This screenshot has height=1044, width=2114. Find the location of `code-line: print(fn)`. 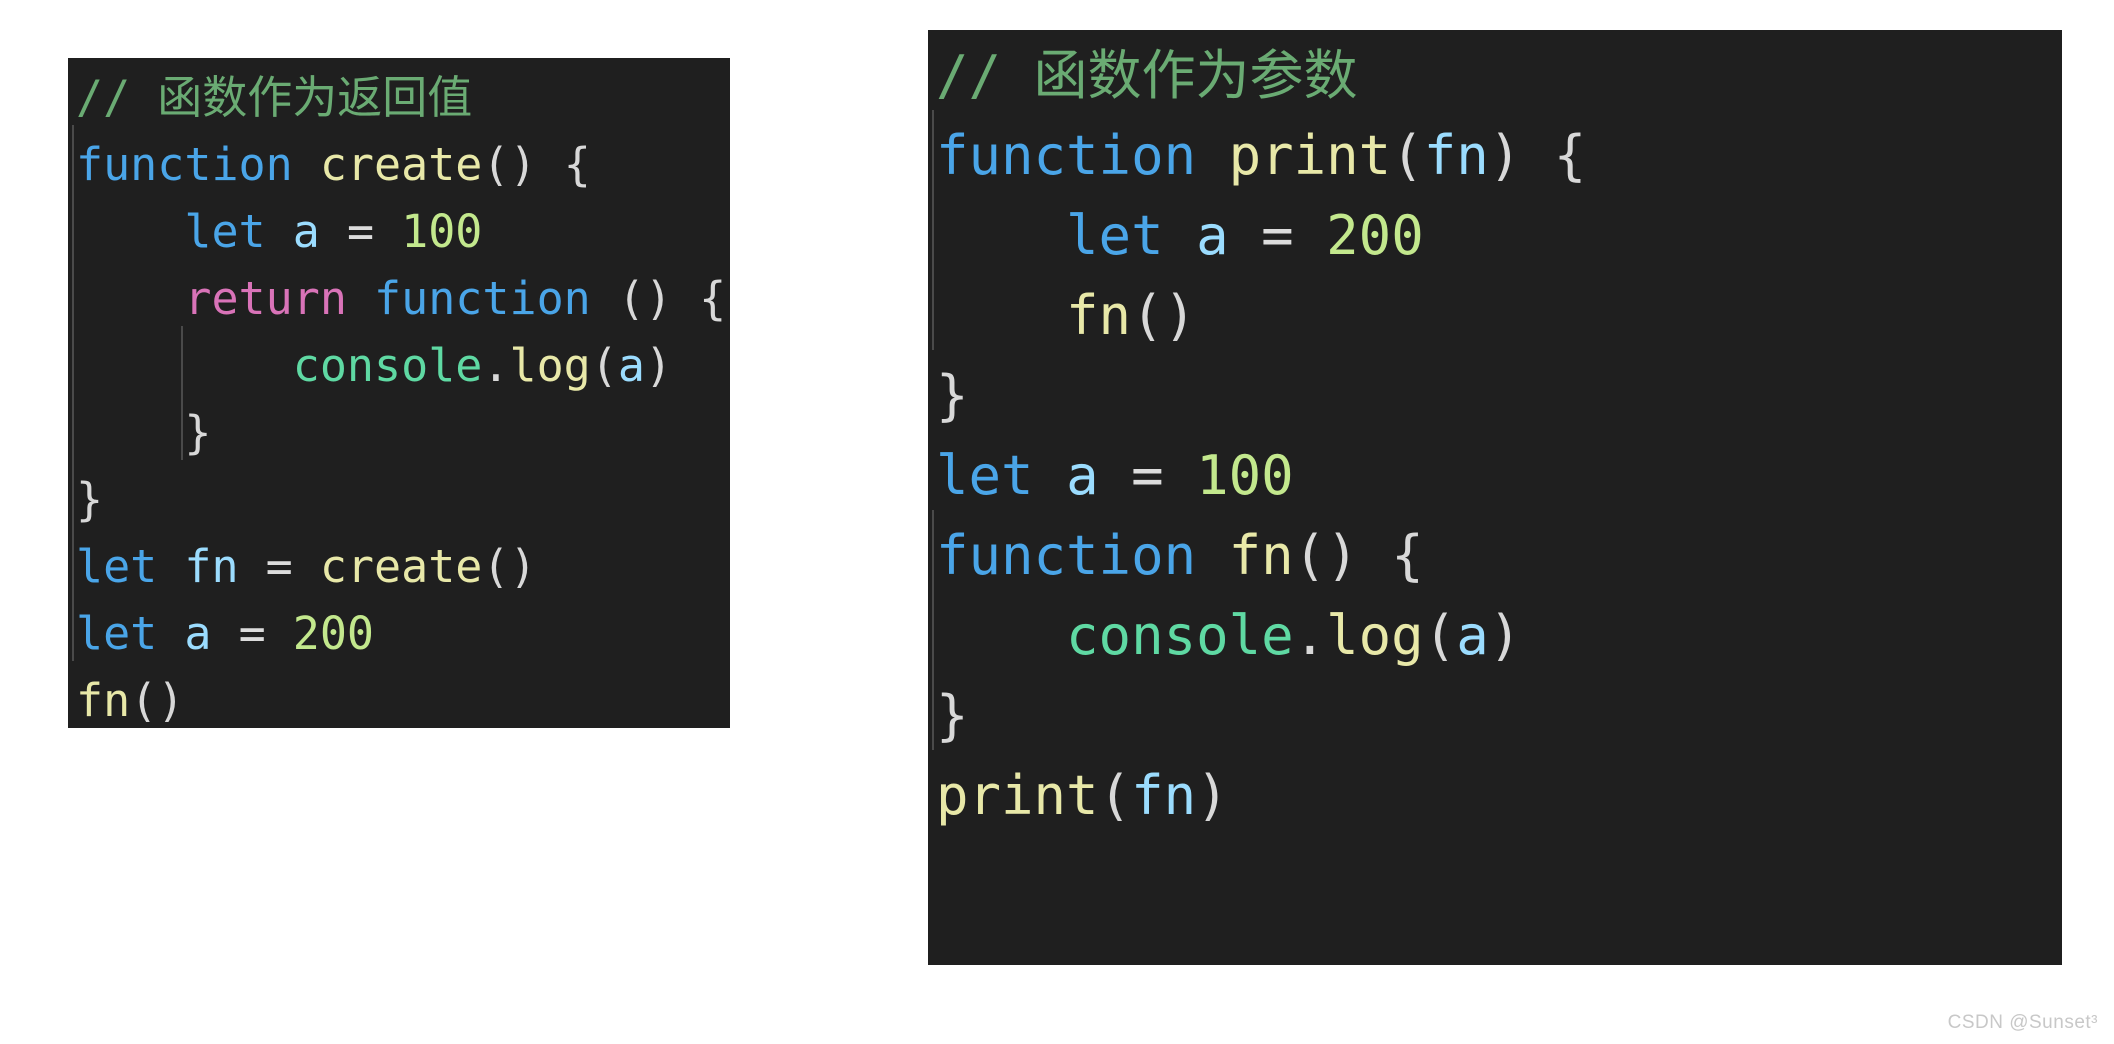

code-line: print(fn) is located at coordinates (1495, 796).